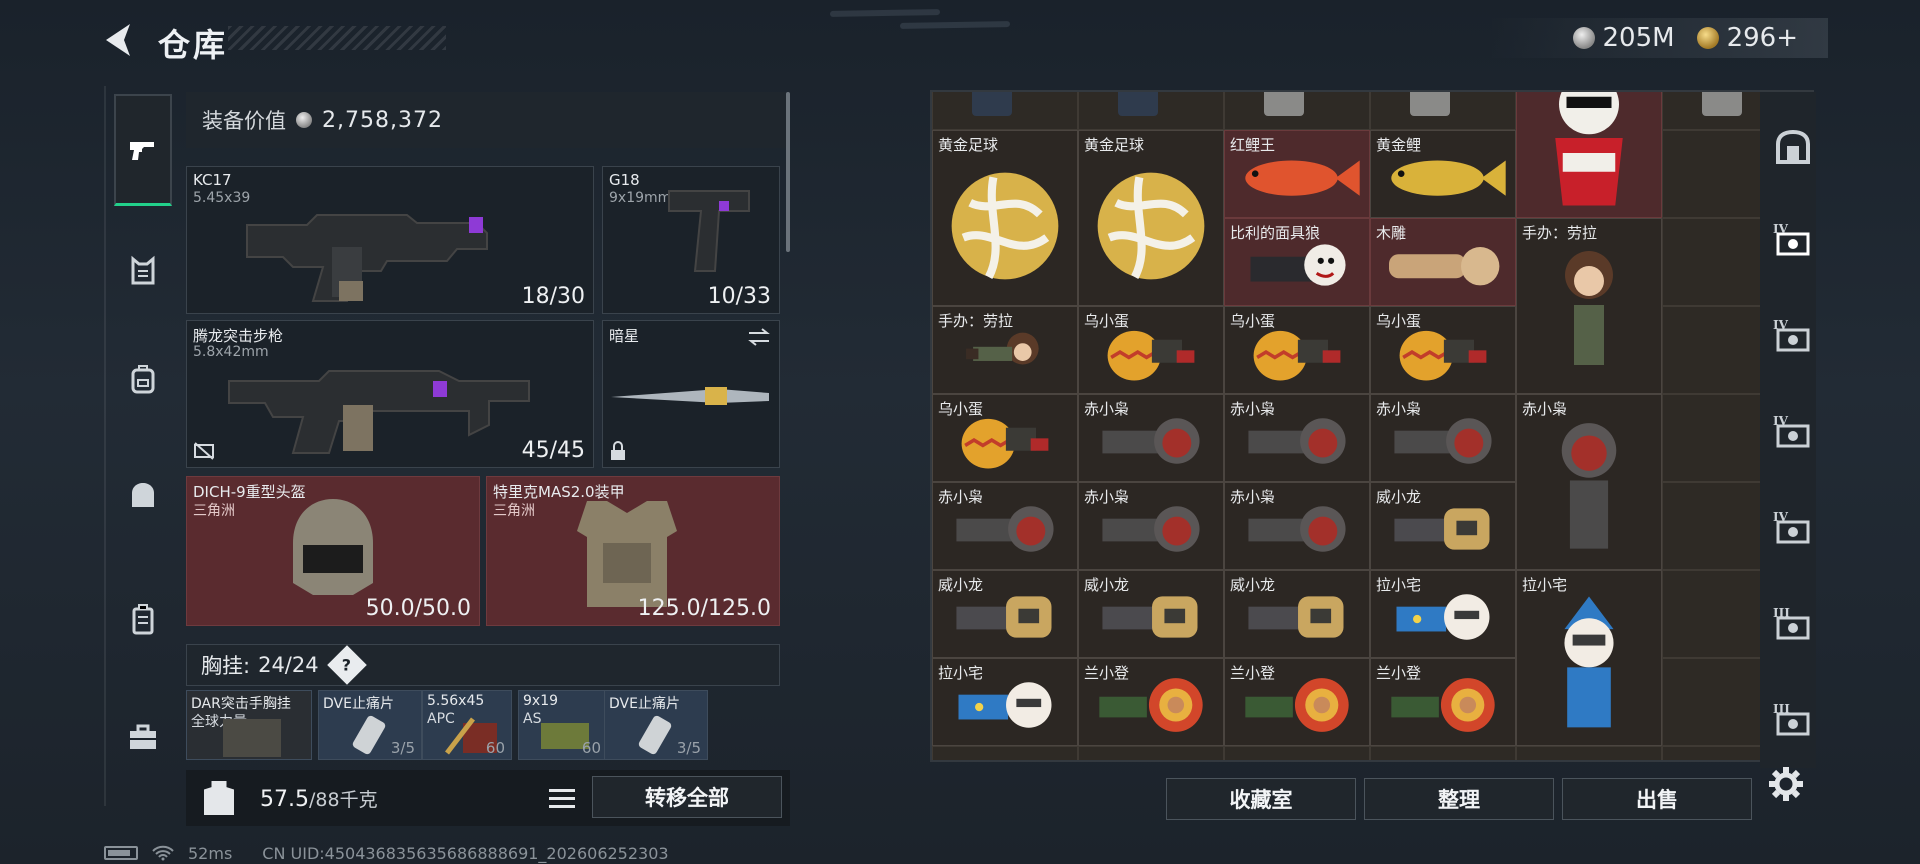  Describe the element at coordinates (961, 673) in the screenshot. I see `stash-item-name: 拉小宅` at that location.